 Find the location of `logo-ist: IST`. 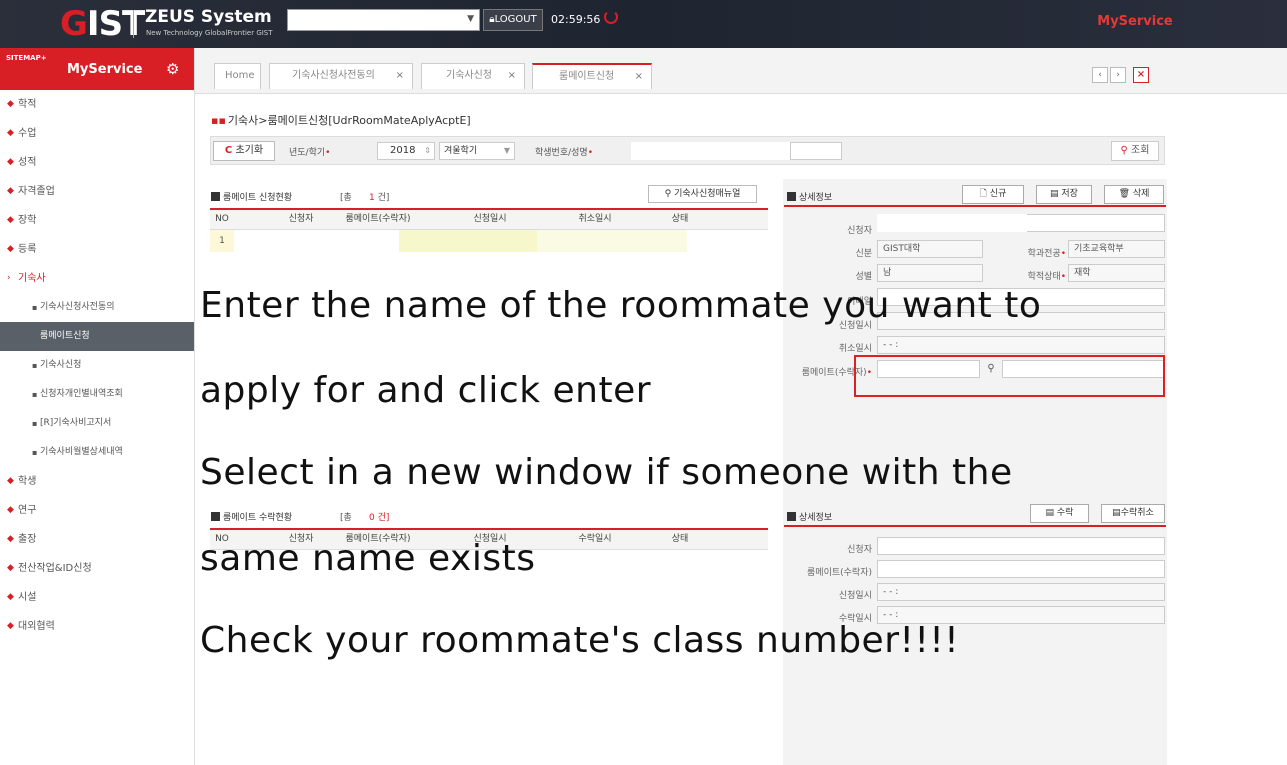

logo-ist: IST is located at coordinates (115, 24).